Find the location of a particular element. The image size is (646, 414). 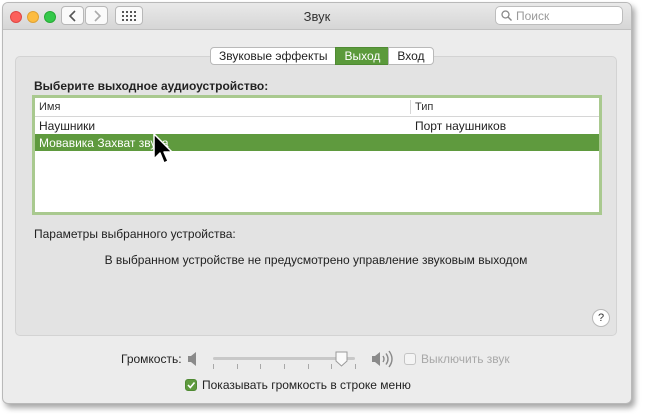

tab-bar: Звуковые эффекты Выход Вход is located at coordinates (322, 56).